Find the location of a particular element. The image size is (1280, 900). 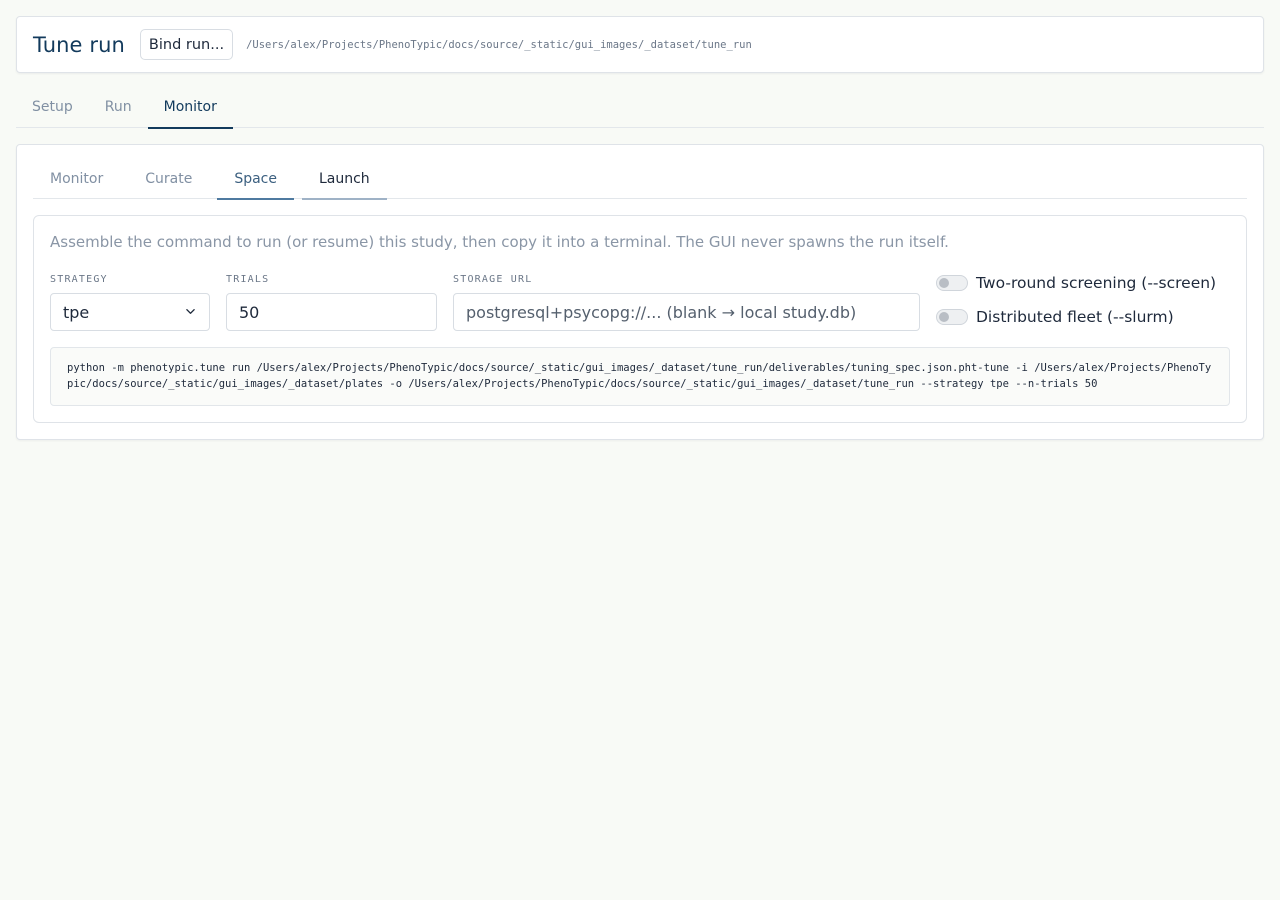

page-title: Tune run is located at coordinates (79, 44).